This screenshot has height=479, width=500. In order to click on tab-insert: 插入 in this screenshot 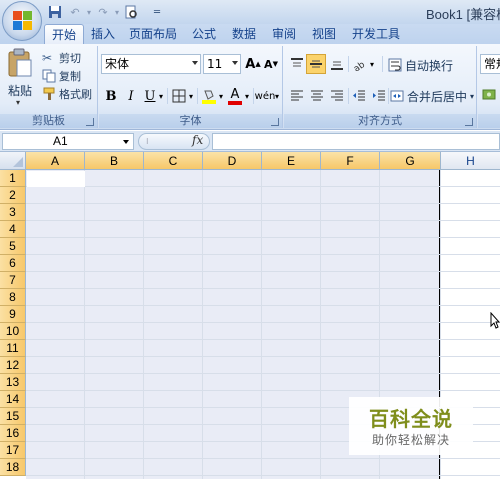, I will do `click(103, 34)`.